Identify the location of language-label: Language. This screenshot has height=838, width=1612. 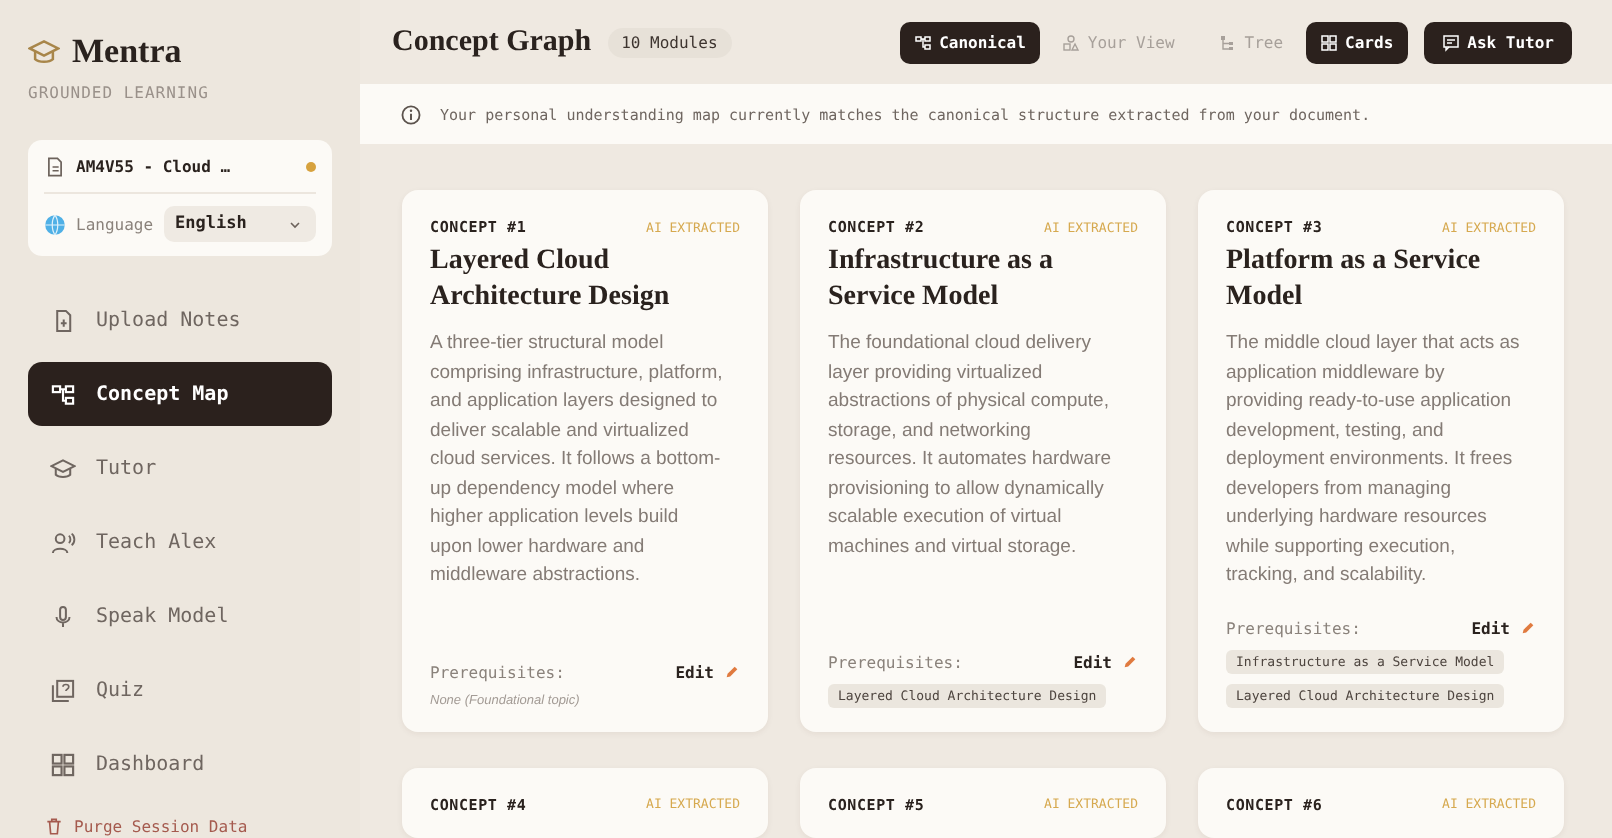
(115, 224).